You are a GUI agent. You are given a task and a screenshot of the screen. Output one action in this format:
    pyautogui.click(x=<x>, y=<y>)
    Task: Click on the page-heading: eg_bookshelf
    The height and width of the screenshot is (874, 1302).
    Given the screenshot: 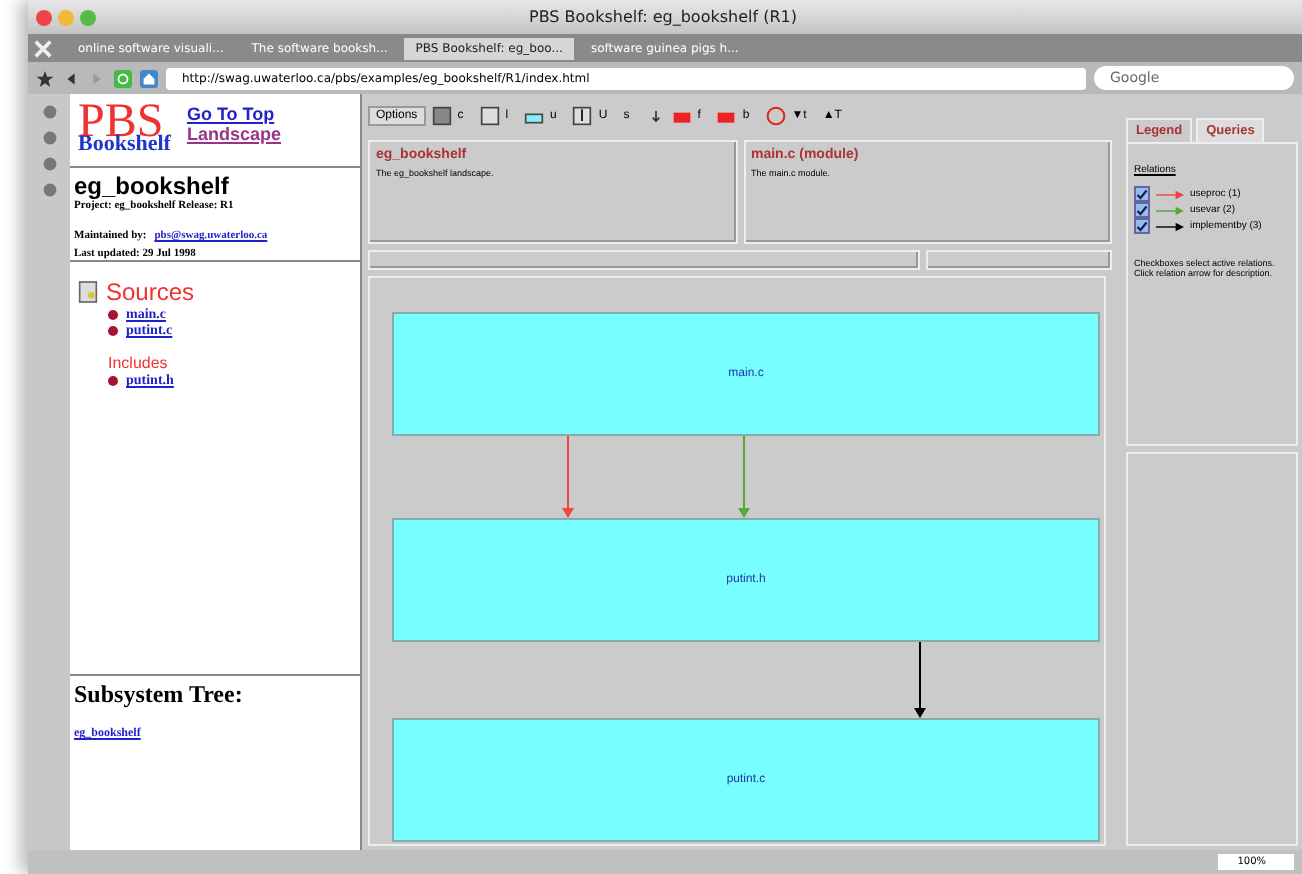 What is the action you would take?
    pyautogui.click(x=152, y=186)
    